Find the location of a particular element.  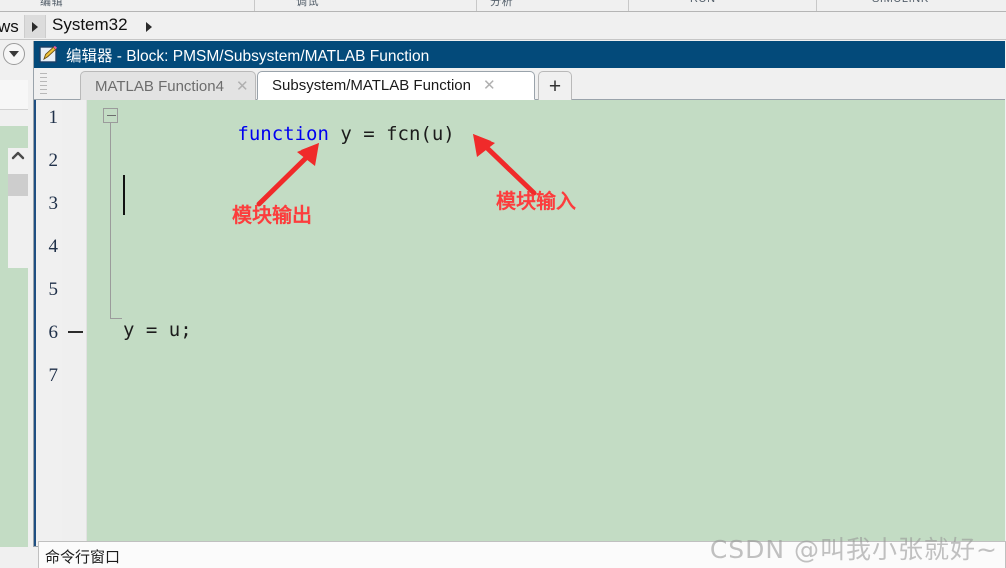

ribbon-group-simulink: SIMULINK is located at coordinates (900, 2).